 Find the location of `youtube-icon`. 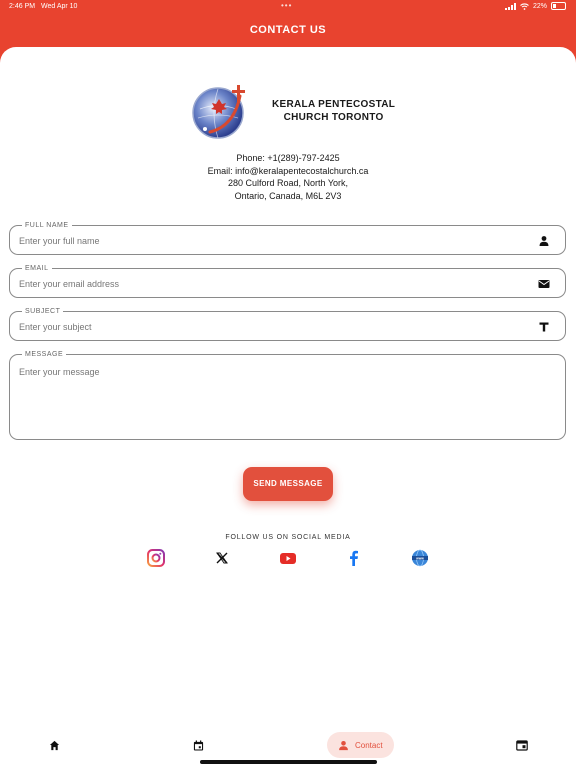

youtube-icon is located at coordinates (288, 558).